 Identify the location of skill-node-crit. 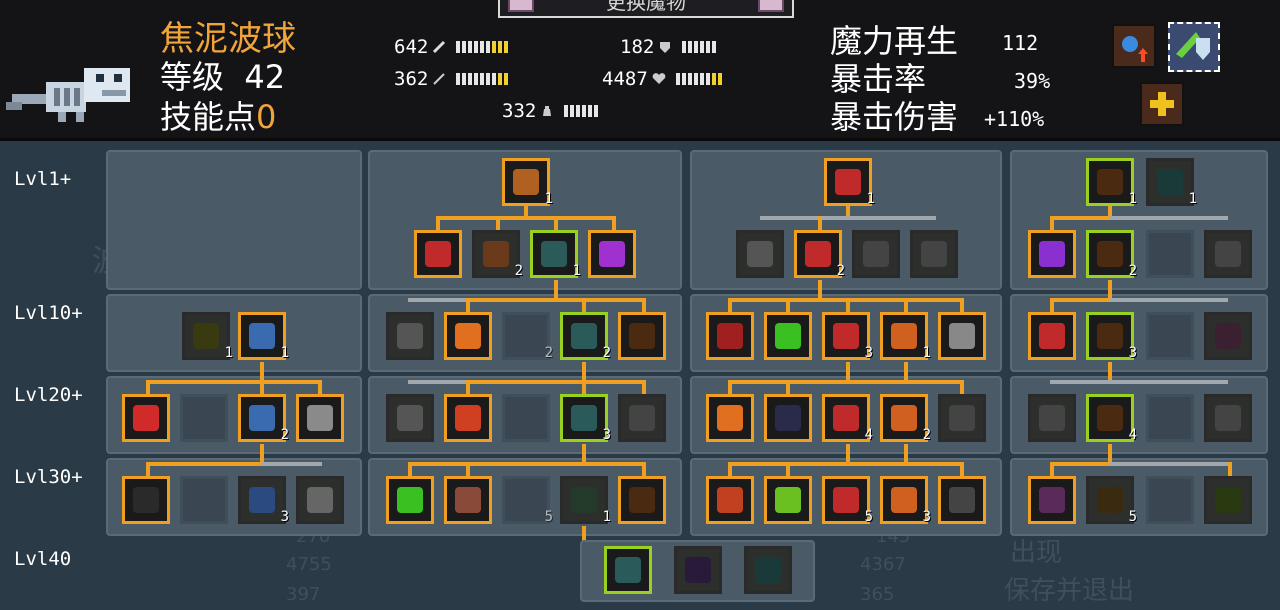
(146, 500).